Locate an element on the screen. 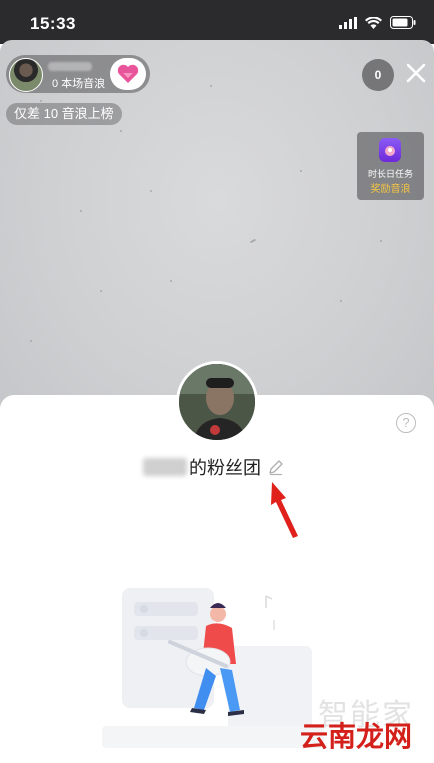  status-bar: 15:33 is located at coordinates (217, 22).